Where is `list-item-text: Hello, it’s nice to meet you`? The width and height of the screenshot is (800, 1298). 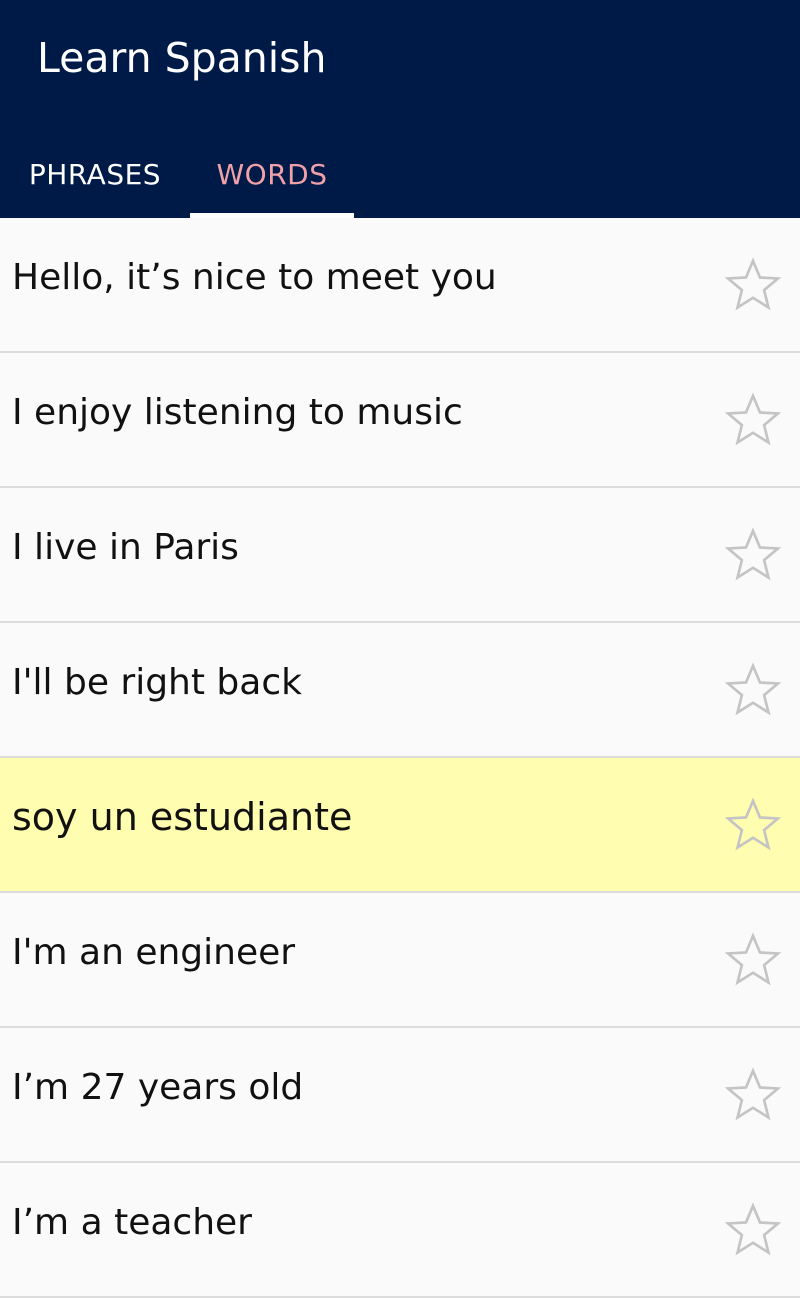 list-item-text: Hello, it’s nice to meet you is located at coordinates (254, 277).